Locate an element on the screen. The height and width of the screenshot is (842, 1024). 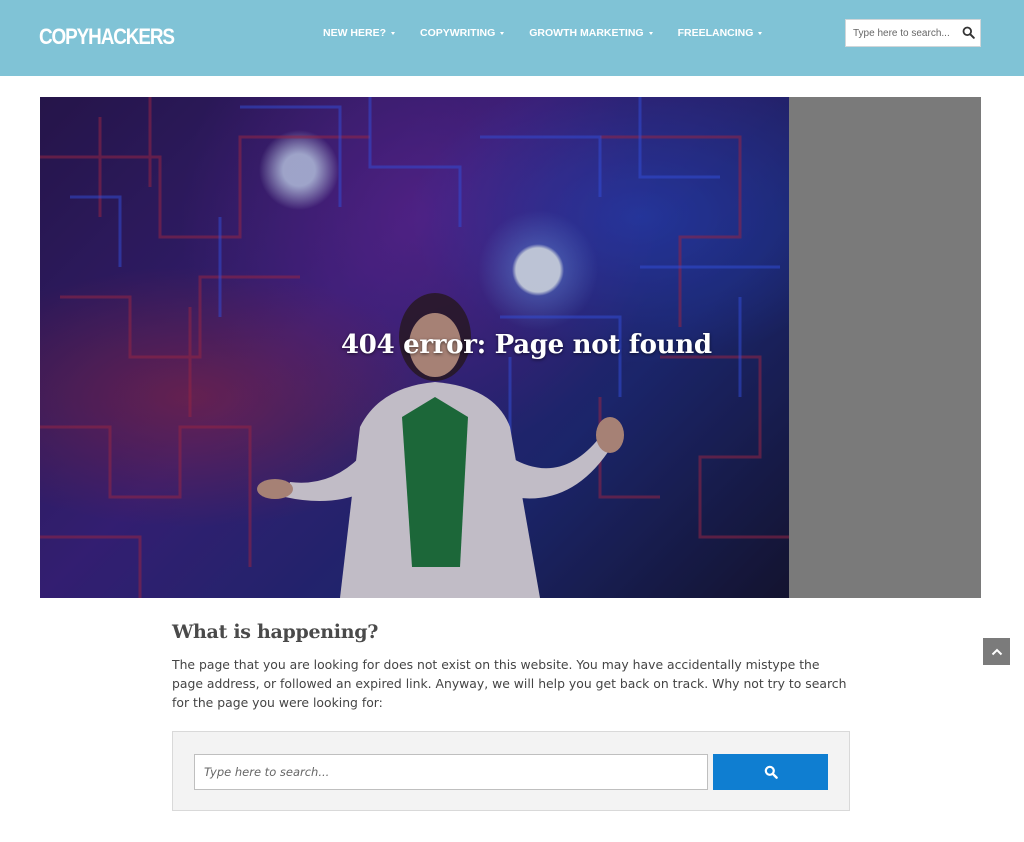
search-panel is located at coordinates (511, 771).